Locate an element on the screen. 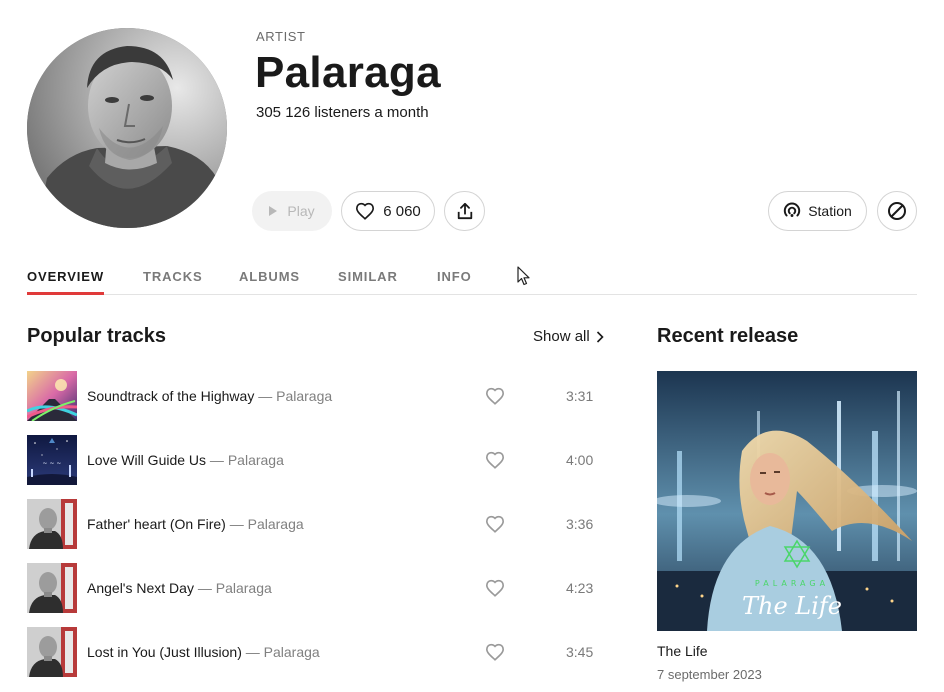  play-button: Play is located at coordinates (292, 211).